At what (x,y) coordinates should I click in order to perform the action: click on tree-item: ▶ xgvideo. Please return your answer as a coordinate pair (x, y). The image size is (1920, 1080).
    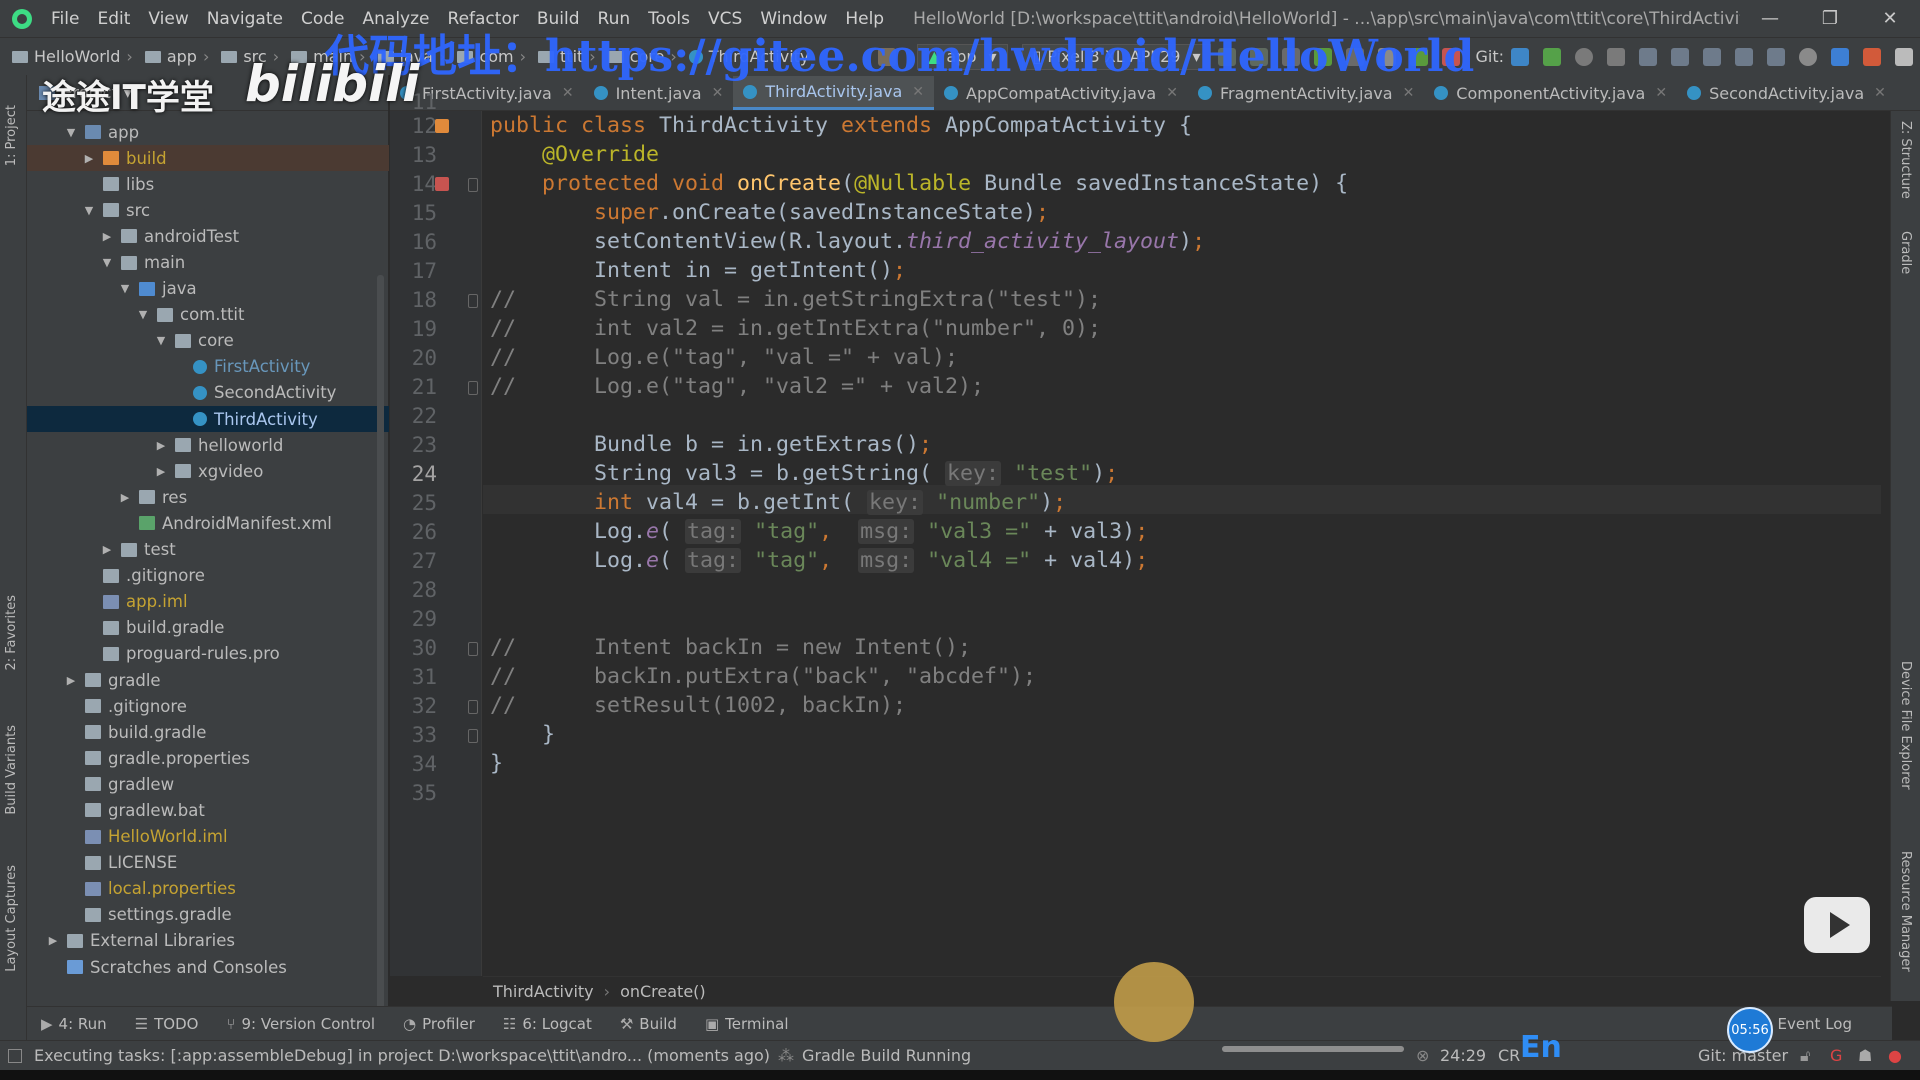
    Looking at the image, I should click on (208, 471).